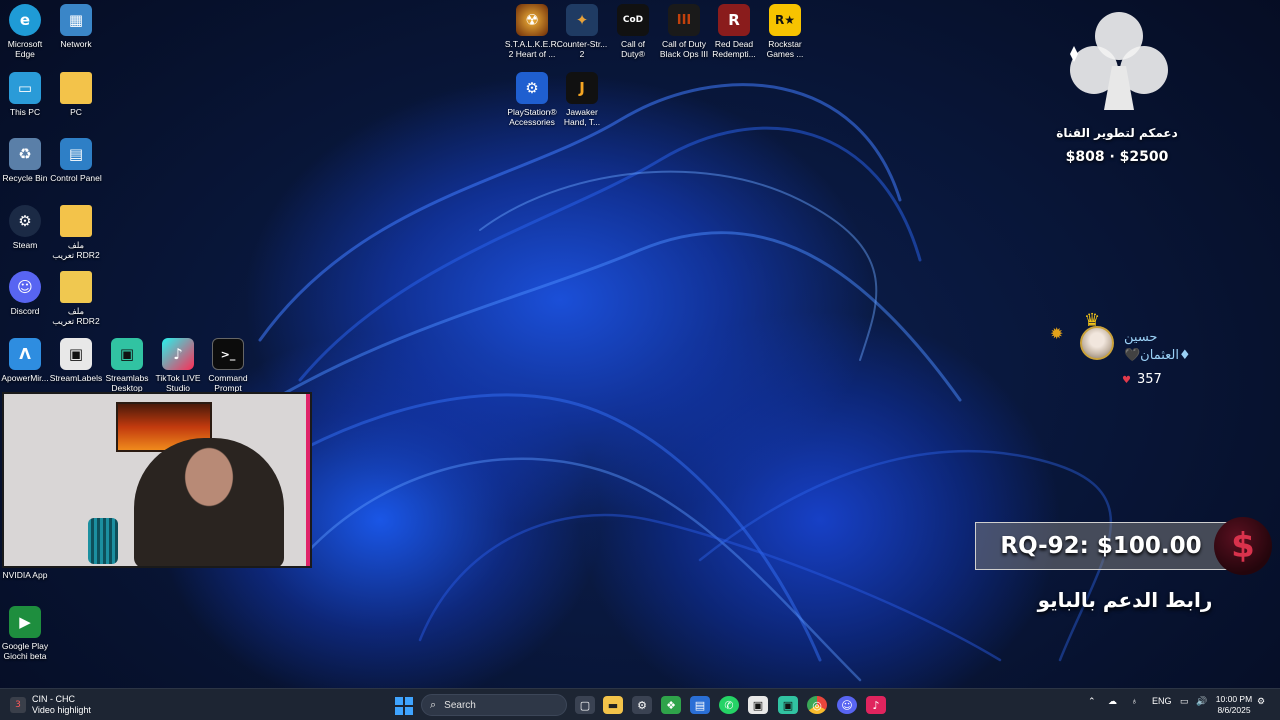 Image resolution: width=1280 pixels, height=720 pixels. Describe the element at coordinates (1234, 699) in the screenshot. I see `clock-time: 10:00 PM` at that location.